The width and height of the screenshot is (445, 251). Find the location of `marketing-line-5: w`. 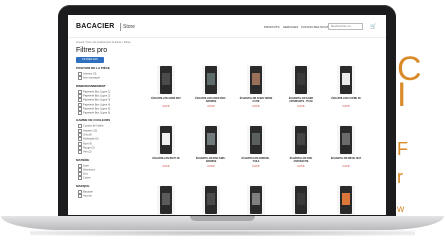

marketing-line-5: w is located at coordinates (401, 208).